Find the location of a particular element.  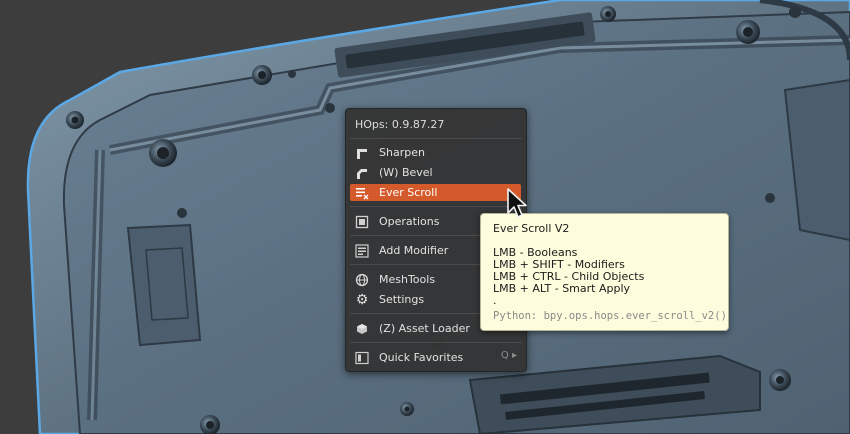

asset-loader-icon is located at coordinates (362, 329).